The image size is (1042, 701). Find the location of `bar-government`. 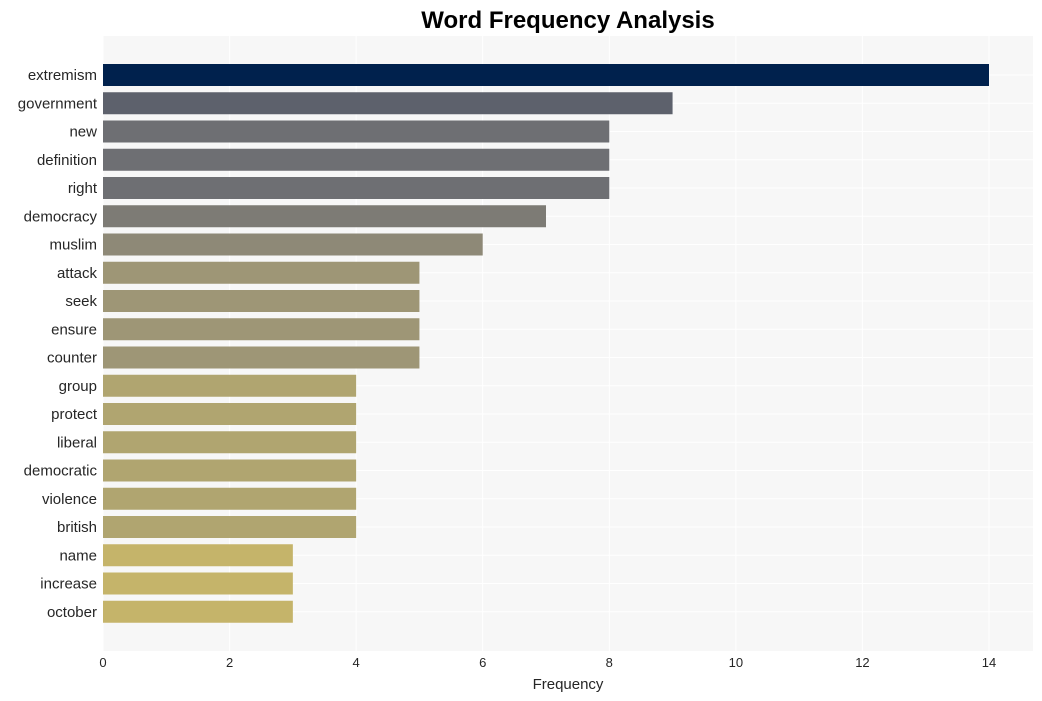

bar-government is located at coordinates (388, 103).